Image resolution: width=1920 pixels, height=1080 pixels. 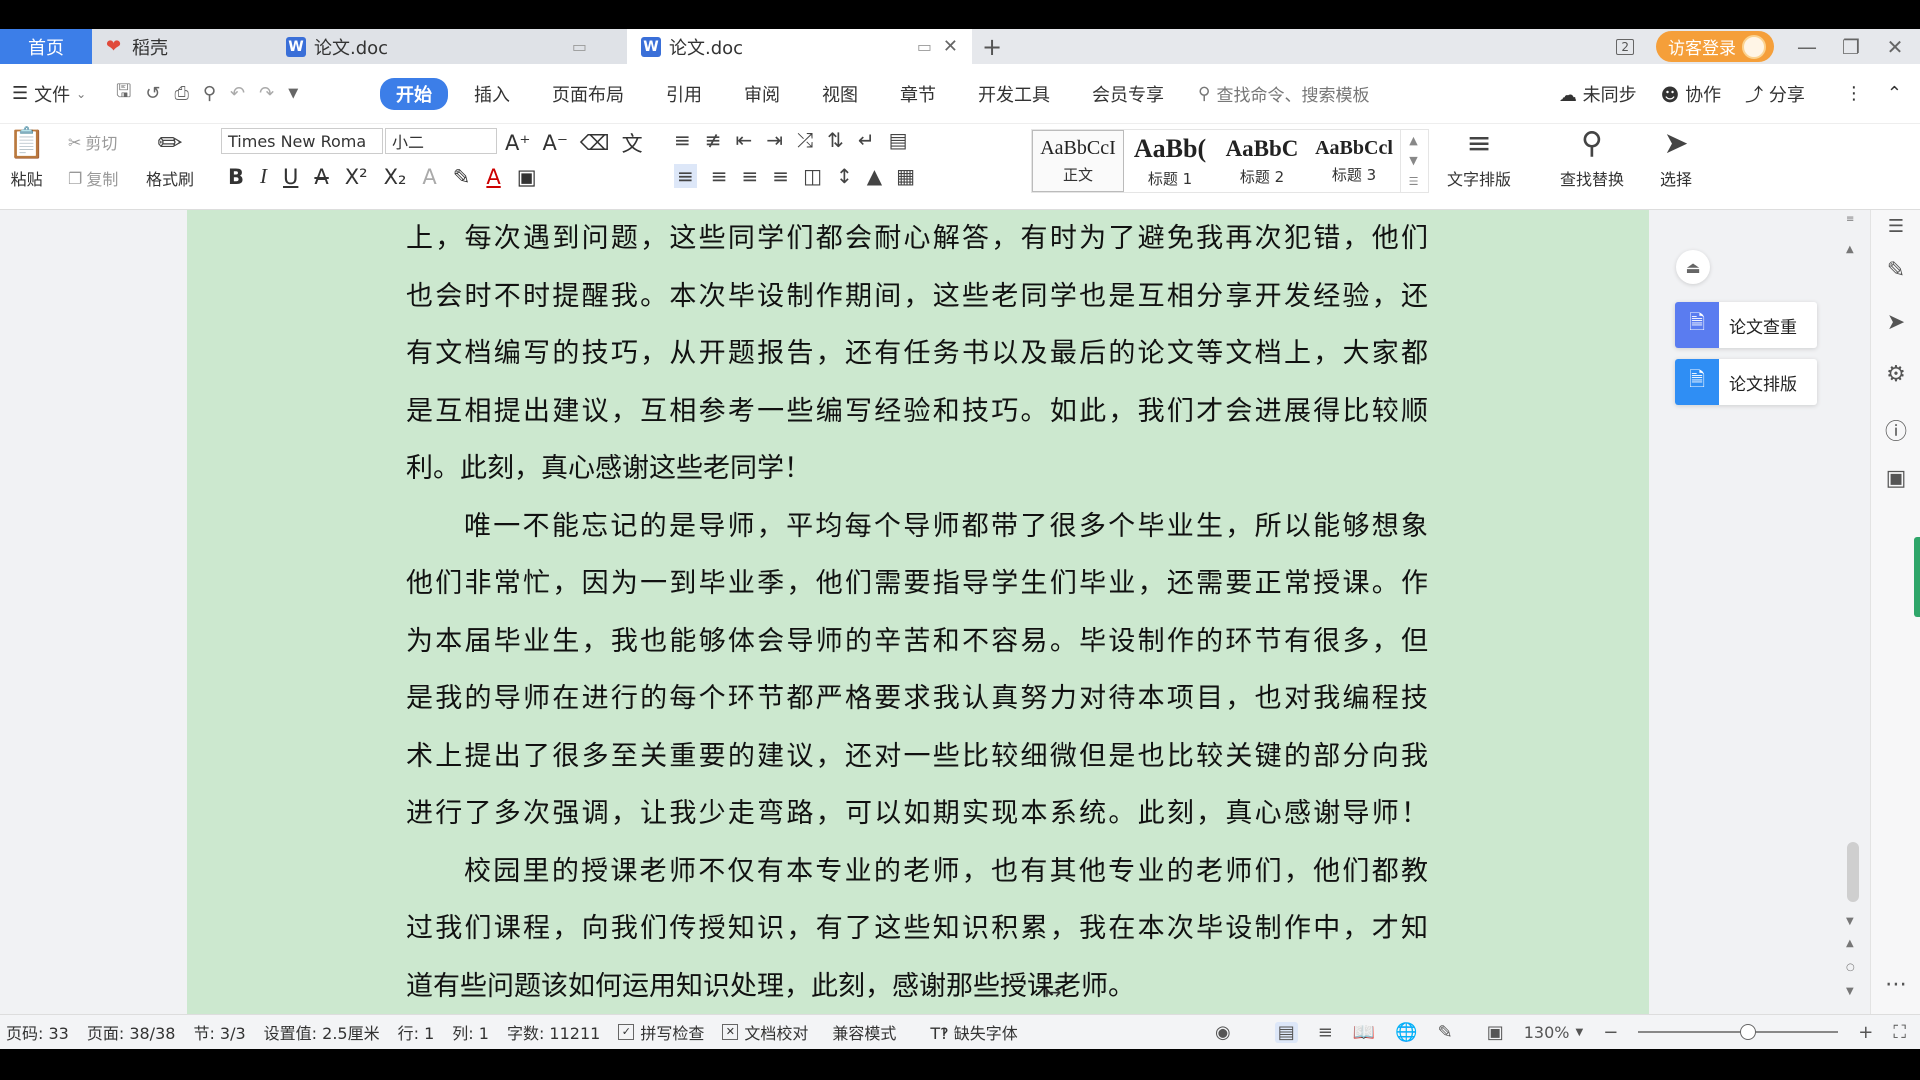 What do you see at coordinates (182, 46) in the screenshot?
I see `tab-daoke: ❤ 稻壳` at bounding box center [182, 46].